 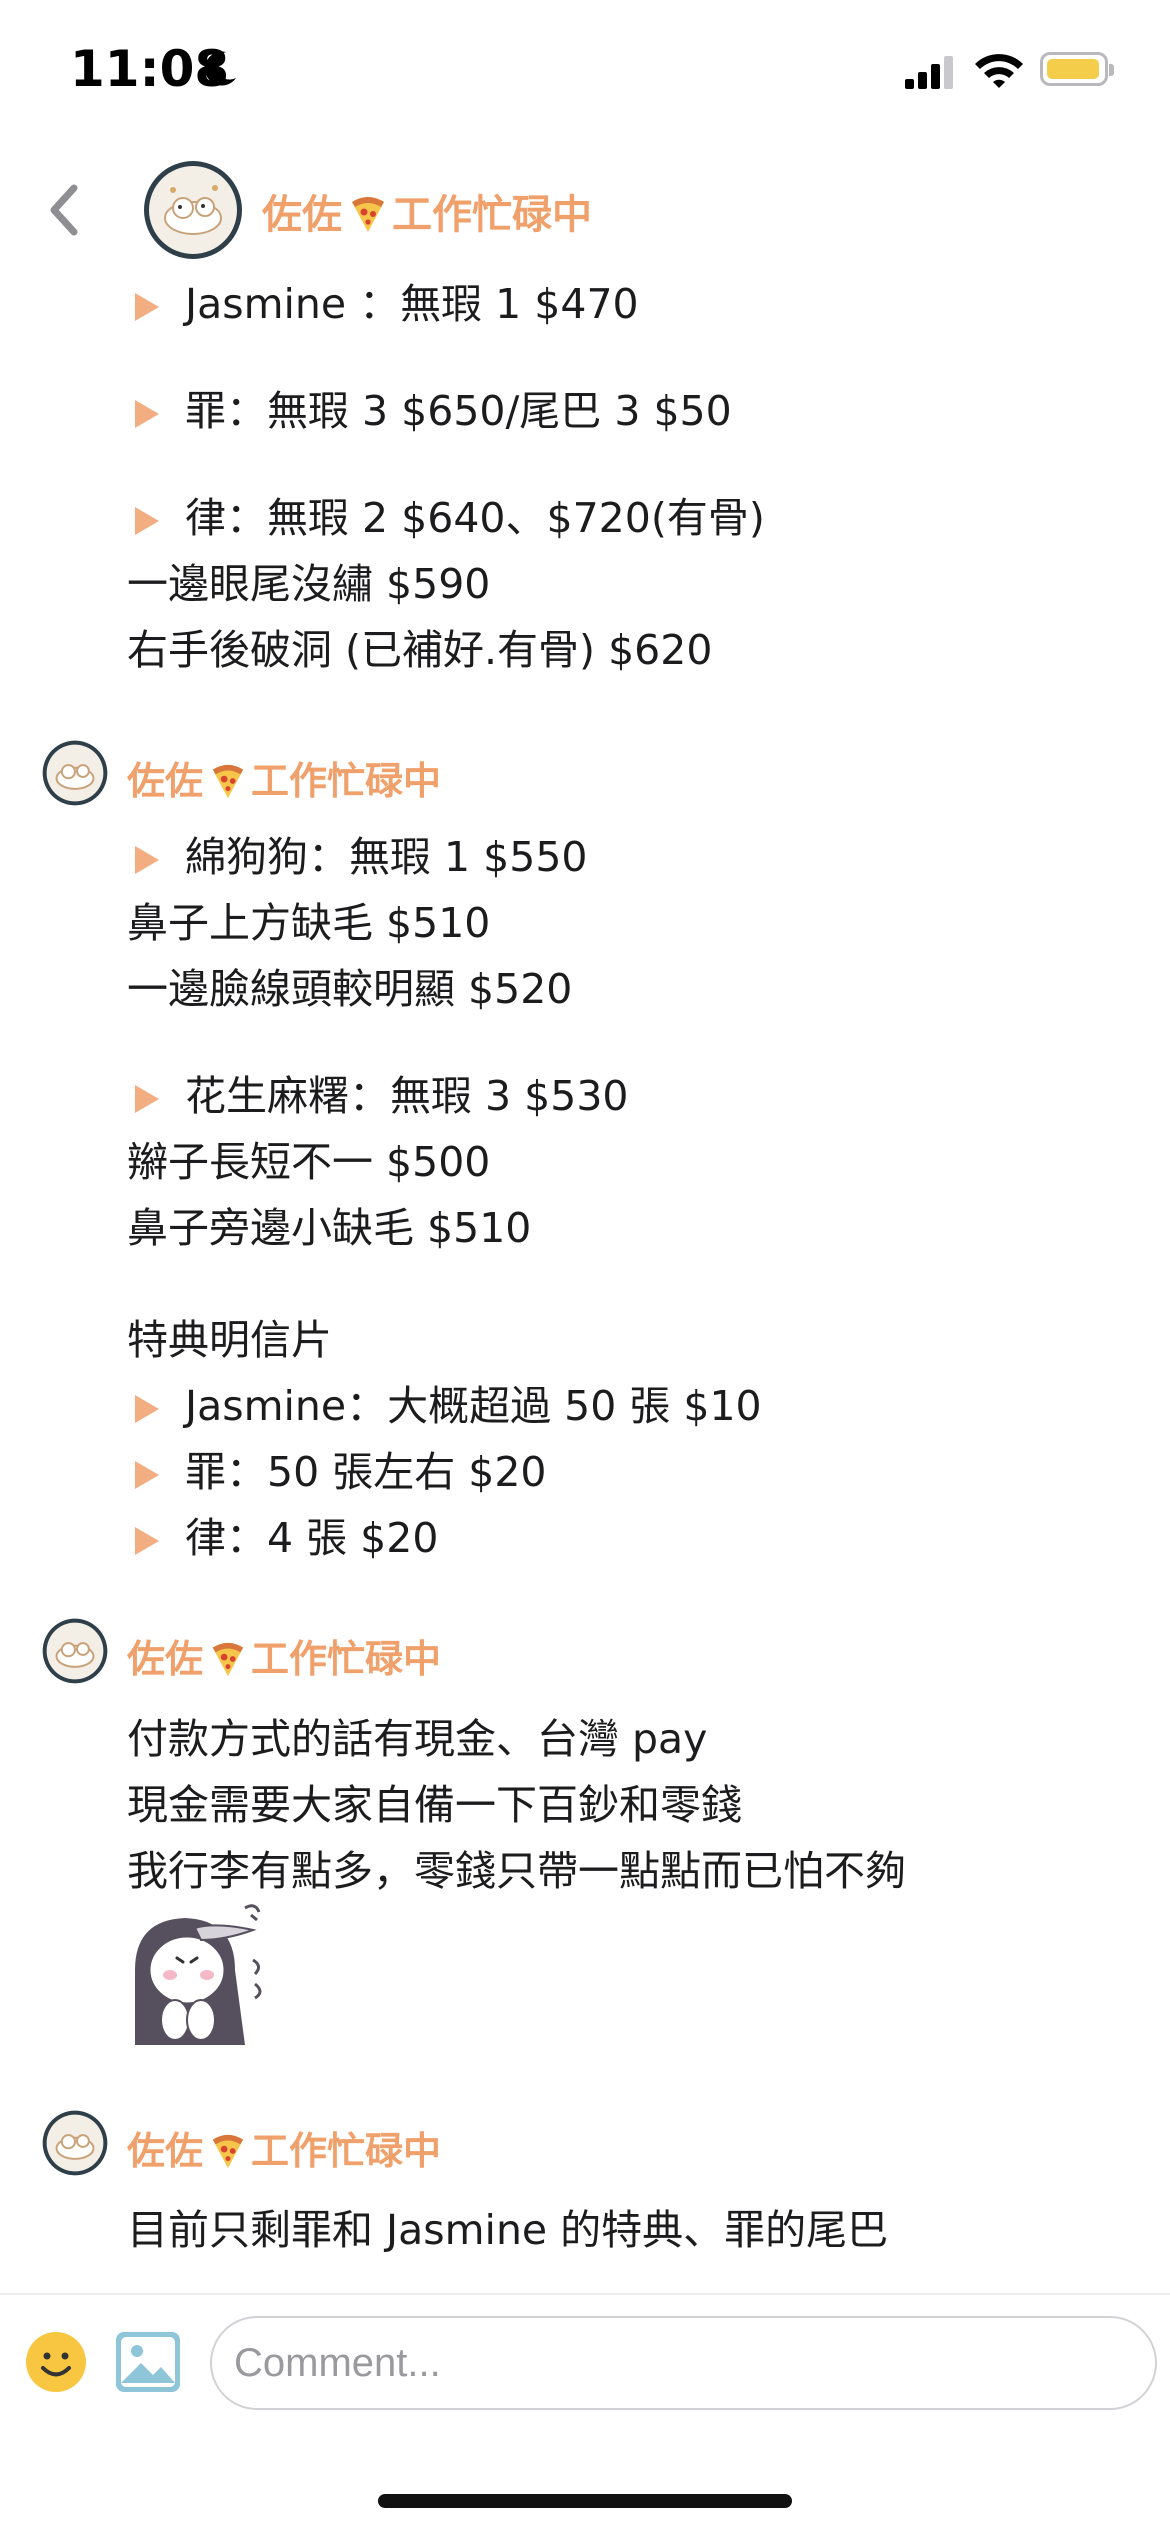 What do you see at coordinates (56, 2362) in the screenshot?
I see `emoji-icon` at bounding box center [56, 2362].